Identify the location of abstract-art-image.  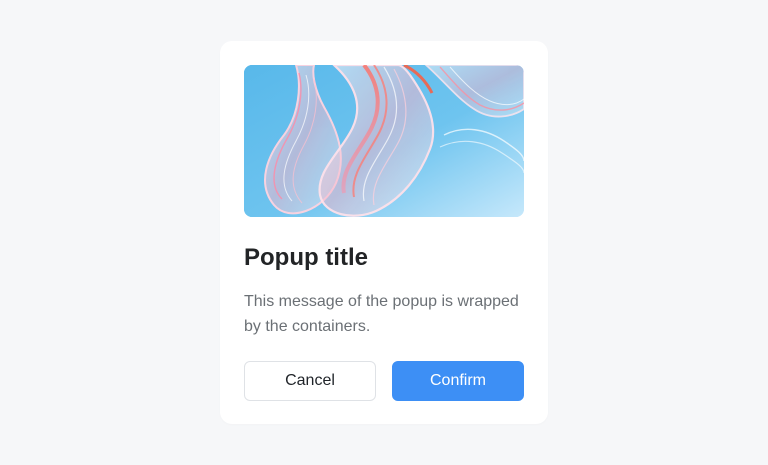
(384, 141).